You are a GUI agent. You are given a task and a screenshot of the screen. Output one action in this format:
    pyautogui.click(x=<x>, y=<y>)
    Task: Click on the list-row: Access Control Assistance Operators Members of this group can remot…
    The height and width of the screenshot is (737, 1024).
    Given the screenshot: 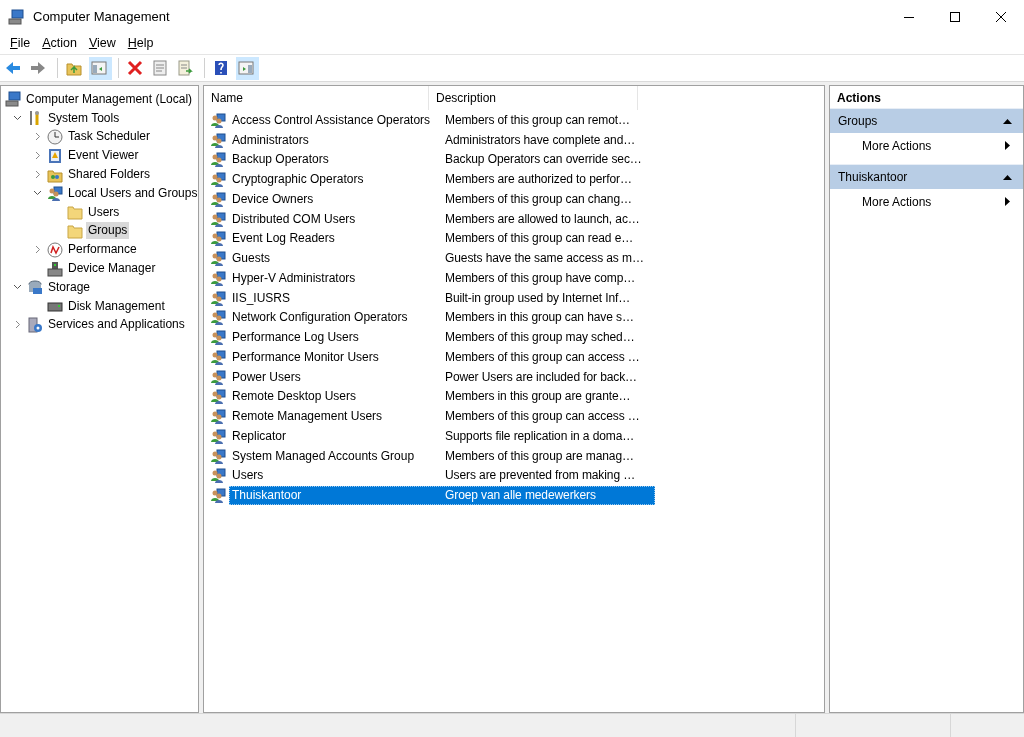 What is the action you would take?
    pyautogui.click(x=442, y=120)
    